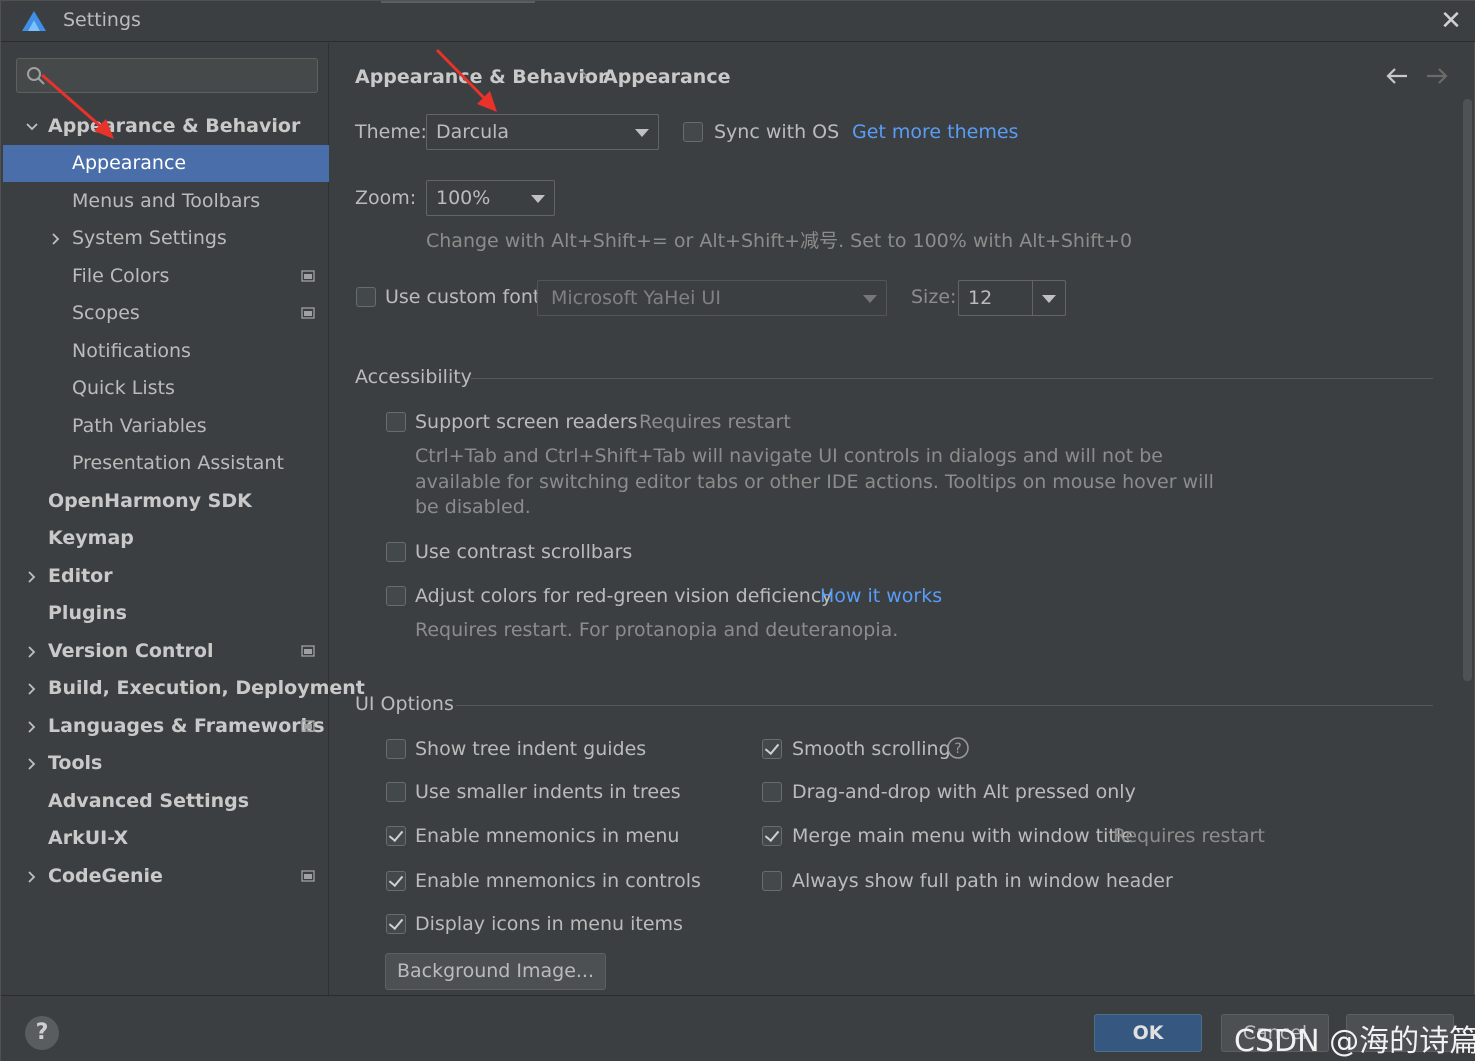  I want to click on search-icon, so click(36, 76).